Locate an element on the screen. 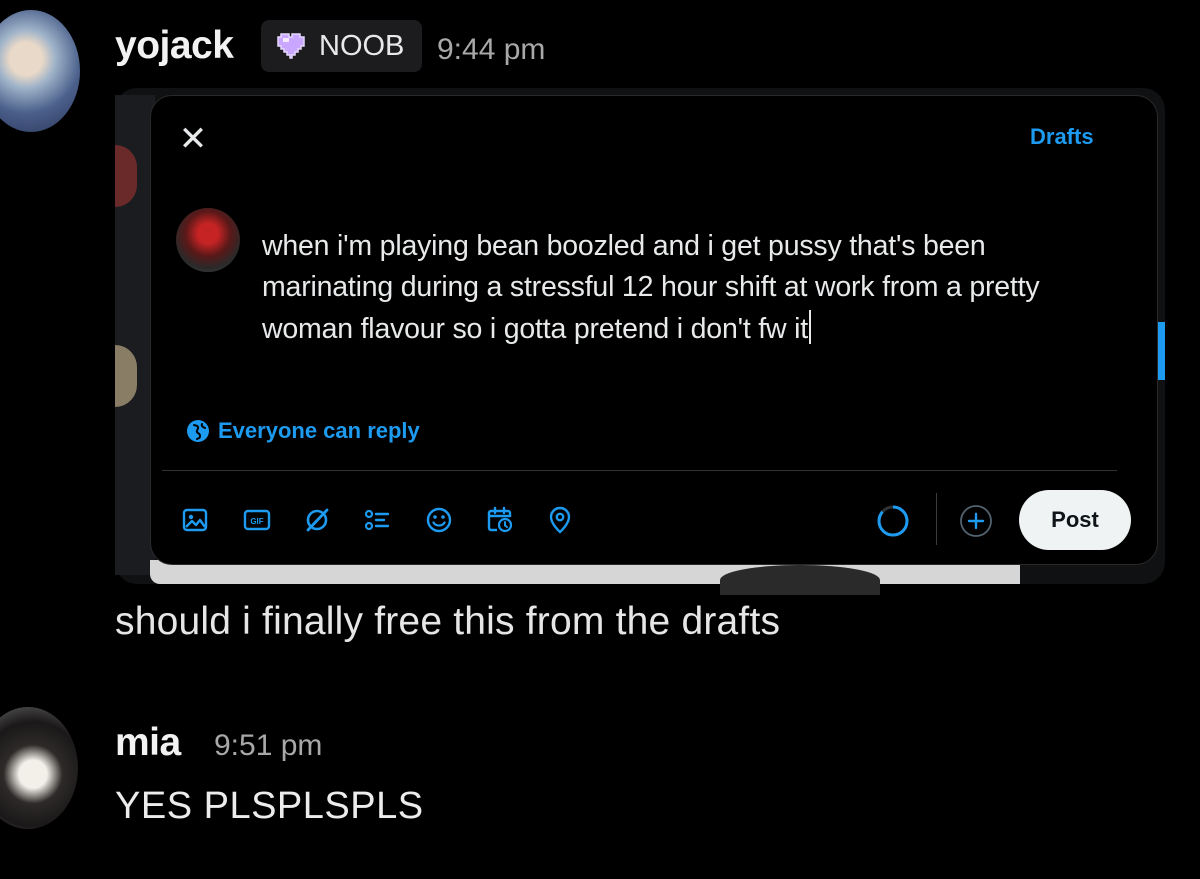  emoji-icon is located at coordinates (439, 520).